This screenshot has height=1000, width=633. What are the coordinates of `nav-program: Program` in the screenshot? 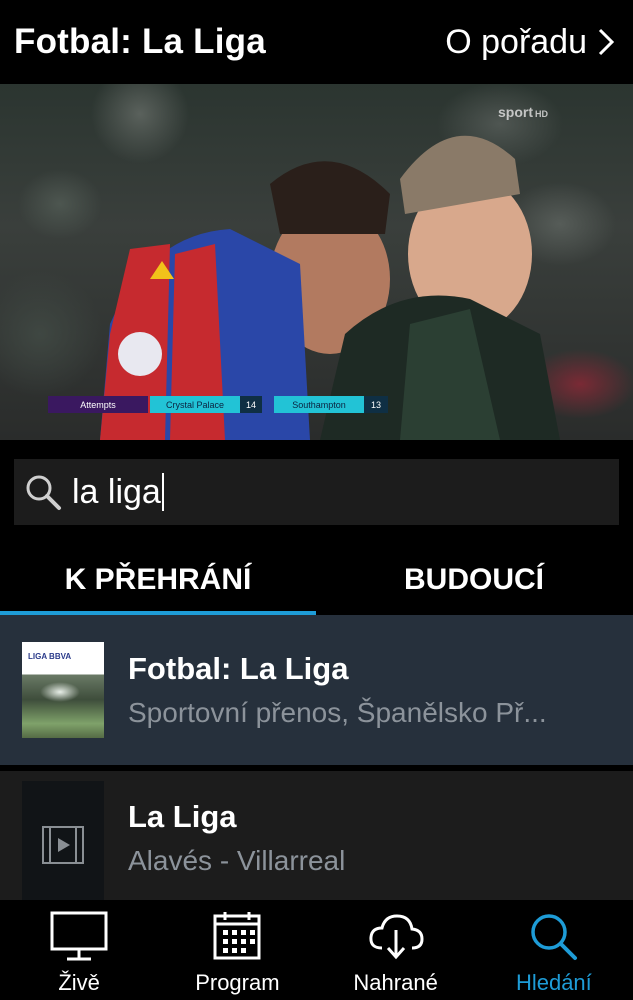 It's located at (237, 950).